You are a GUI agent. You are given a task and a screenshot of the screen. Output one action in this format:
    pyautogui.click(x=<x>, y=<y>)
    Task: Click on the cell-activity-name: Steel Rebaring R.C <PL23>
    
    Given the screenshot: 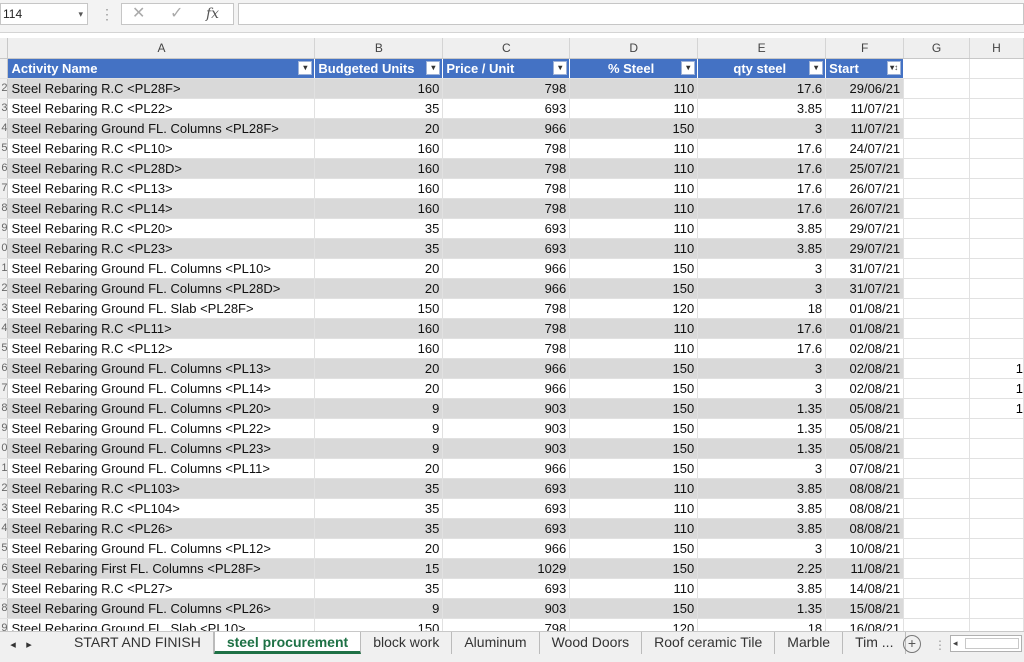 What is the action you would take?
    pyautogui.click(x=161, y=248)
    